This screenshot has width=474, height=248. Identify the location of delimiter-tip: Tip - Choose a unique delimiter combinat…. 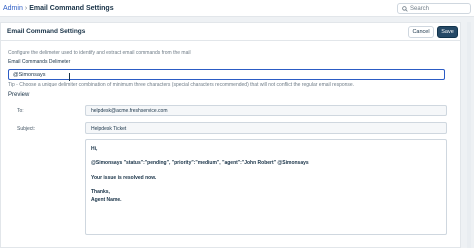
(181, 85).